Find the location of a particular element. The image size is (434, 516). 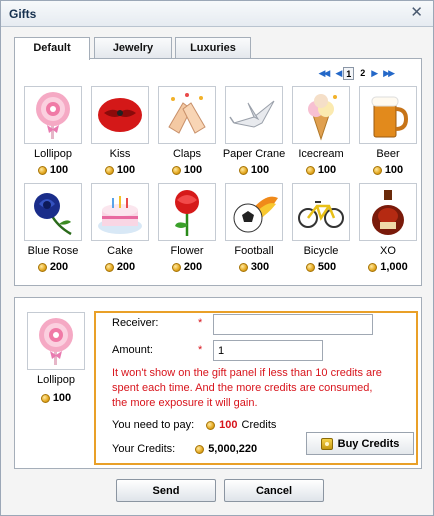

gift-name: Bicycle is located at coordinates (321, 251).